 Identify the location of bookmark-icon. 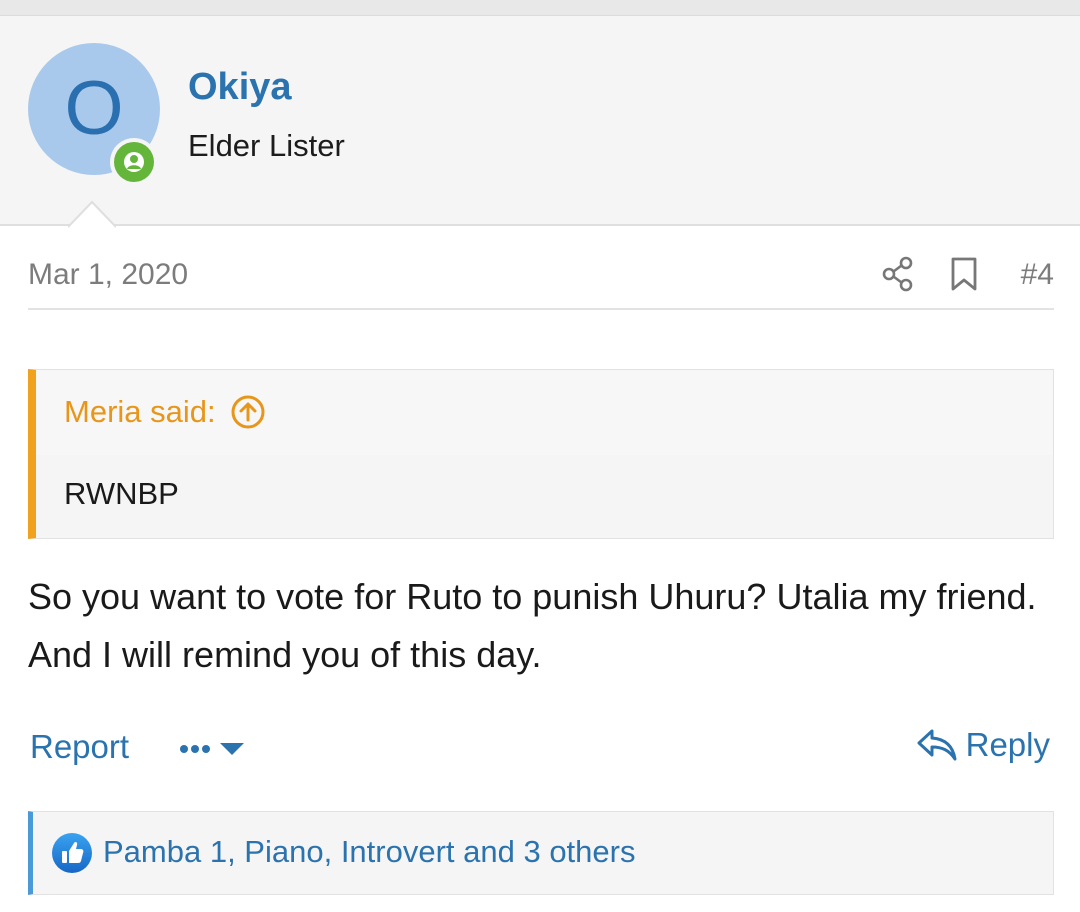
(964, 274).